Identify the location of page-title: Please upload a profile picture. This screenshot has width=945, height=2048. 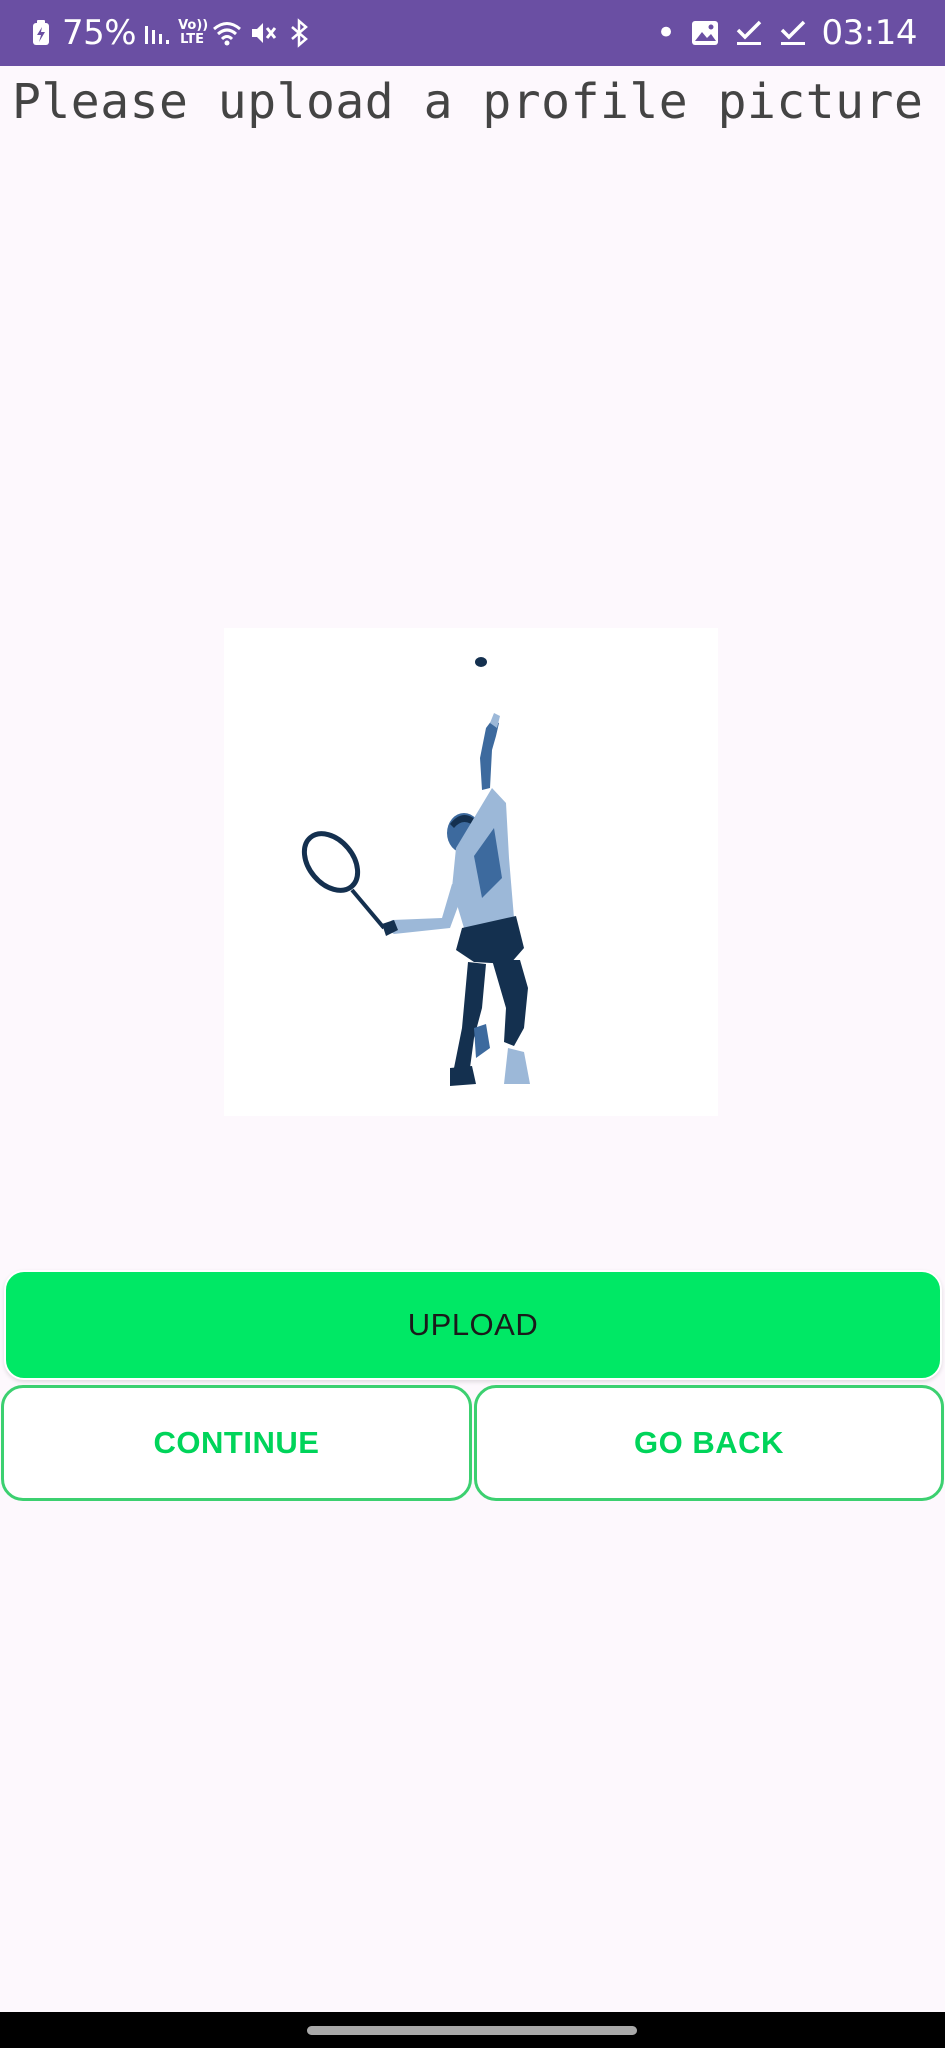
(468, 102).